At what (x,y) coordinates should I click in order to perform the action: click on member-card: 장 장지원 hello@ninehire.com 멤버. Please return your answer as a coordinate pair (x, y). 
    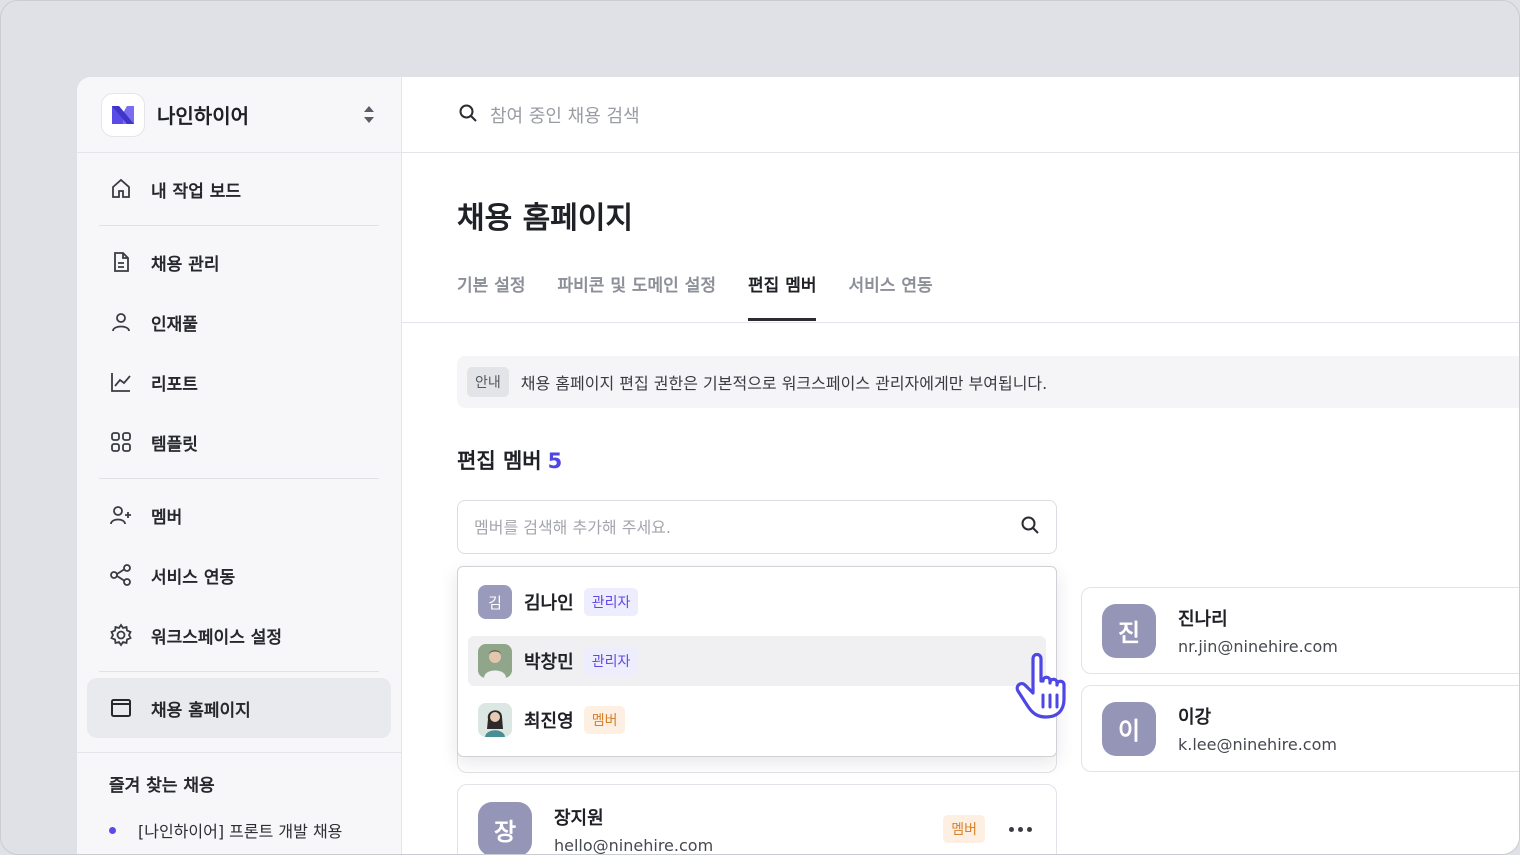
    Looking at the image, I should click on (757, 819).